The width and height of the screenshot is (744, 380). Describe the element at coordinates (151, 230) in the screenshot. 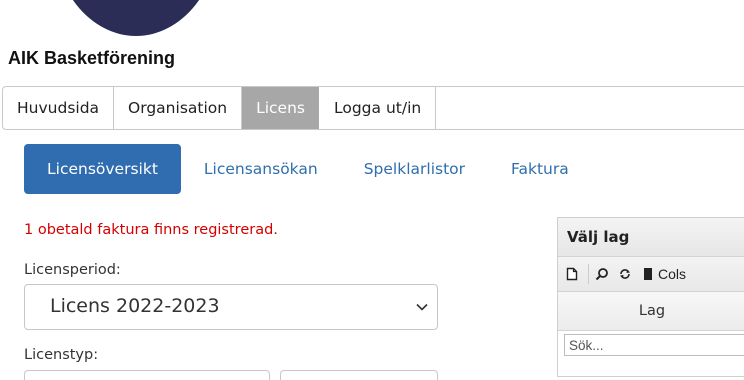

I see `unpaid-invoice-alert: 1 obetald faktura finns registrerad.` at that location.